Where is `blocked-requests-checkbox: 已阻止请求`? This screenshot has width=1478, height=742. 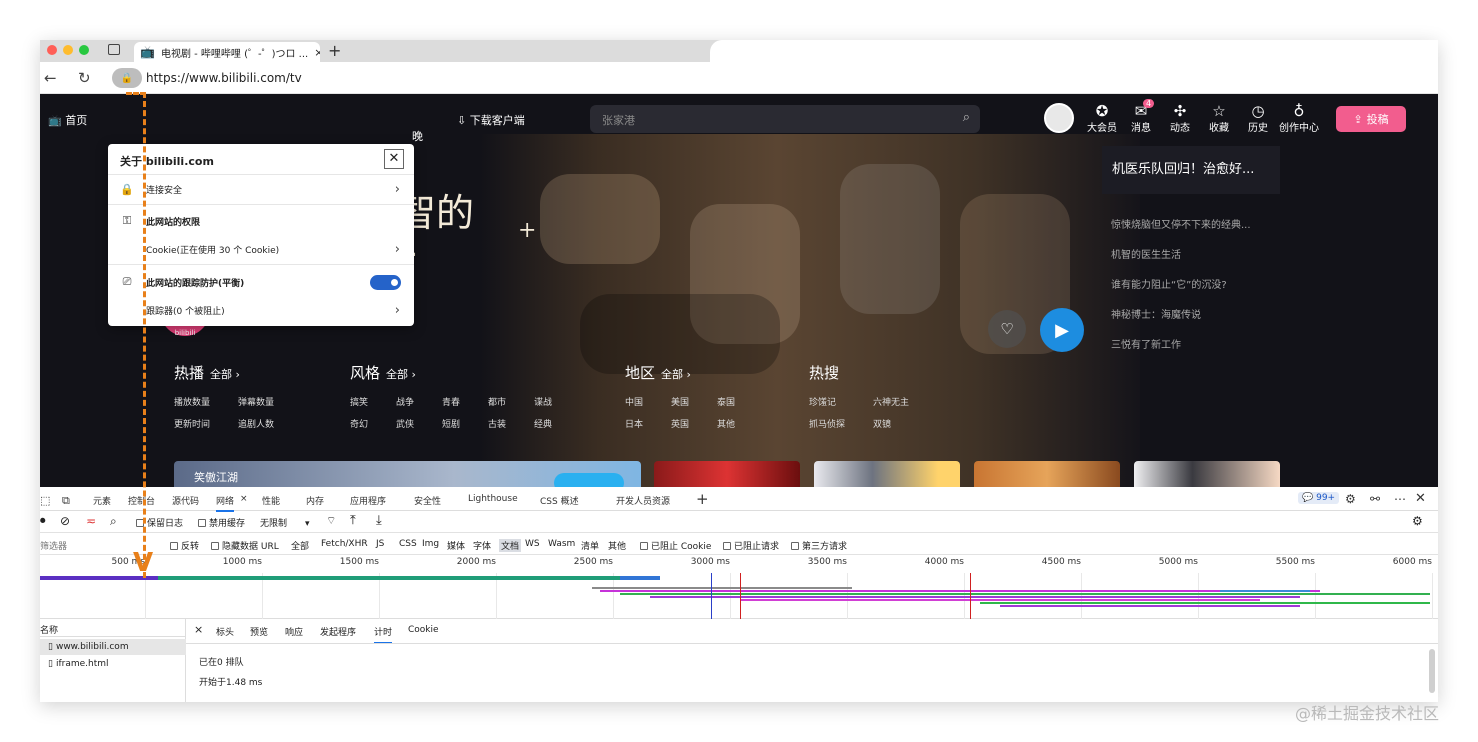
blocked-requests-checkbox: 已阻止请求 is located at coordinates (751, 545).